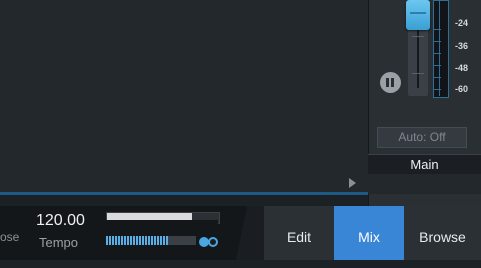 This screenshot has height=268, width=481. What do you see at coordinates (418, 55) in the screenshot?
I see `fader-guide-lines` at bounding box center [418, 55].